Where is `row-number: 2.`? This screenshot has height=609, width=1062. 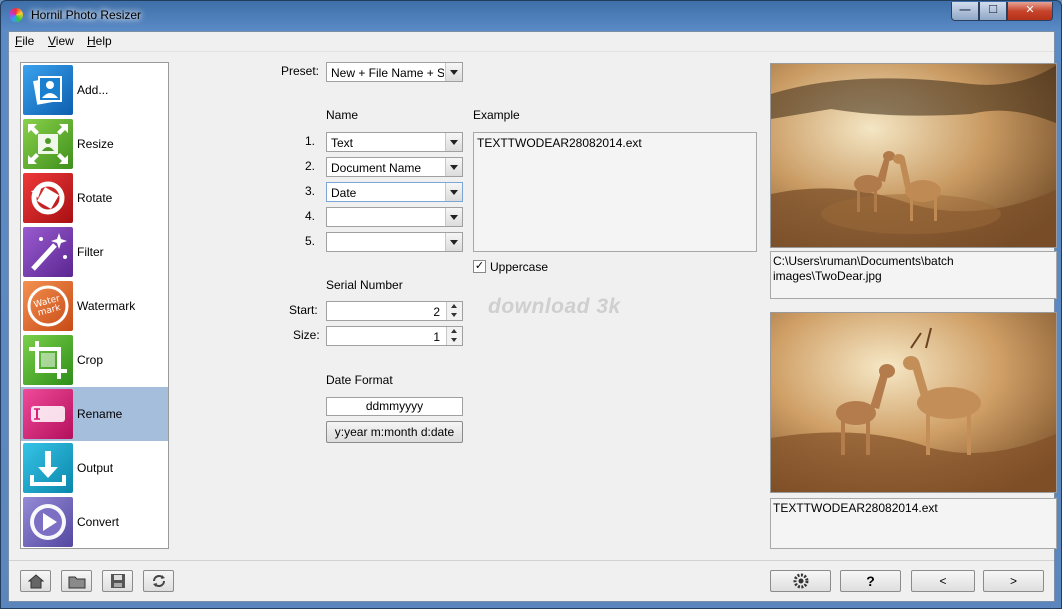 row-number: 2. is located at coordinates (310, 166).